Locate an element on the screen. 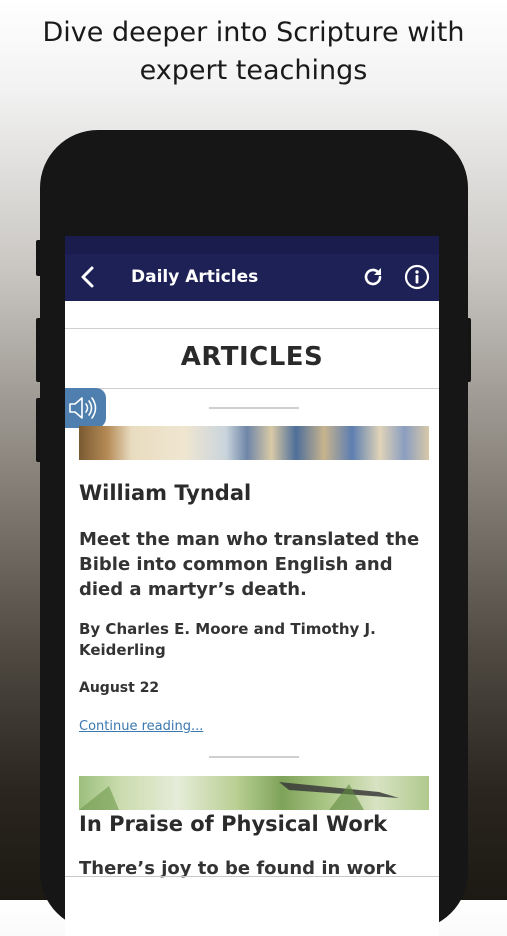 This screenshot has height=936, width=507. info-icon is located at coordinates (417, 277).